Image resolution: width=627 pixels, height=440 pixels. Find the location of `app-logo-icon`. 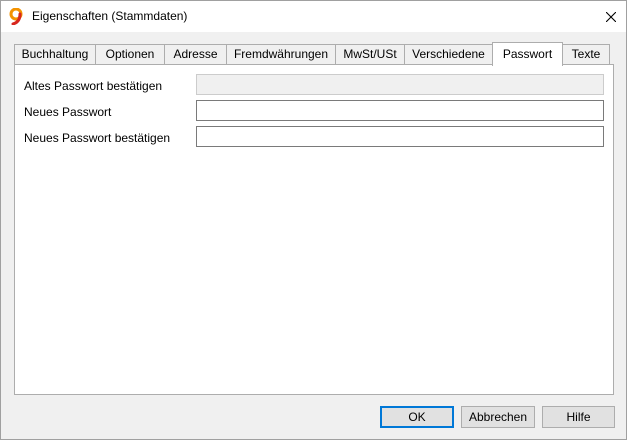

app-logo-icon is located at coordinates (16, 16).